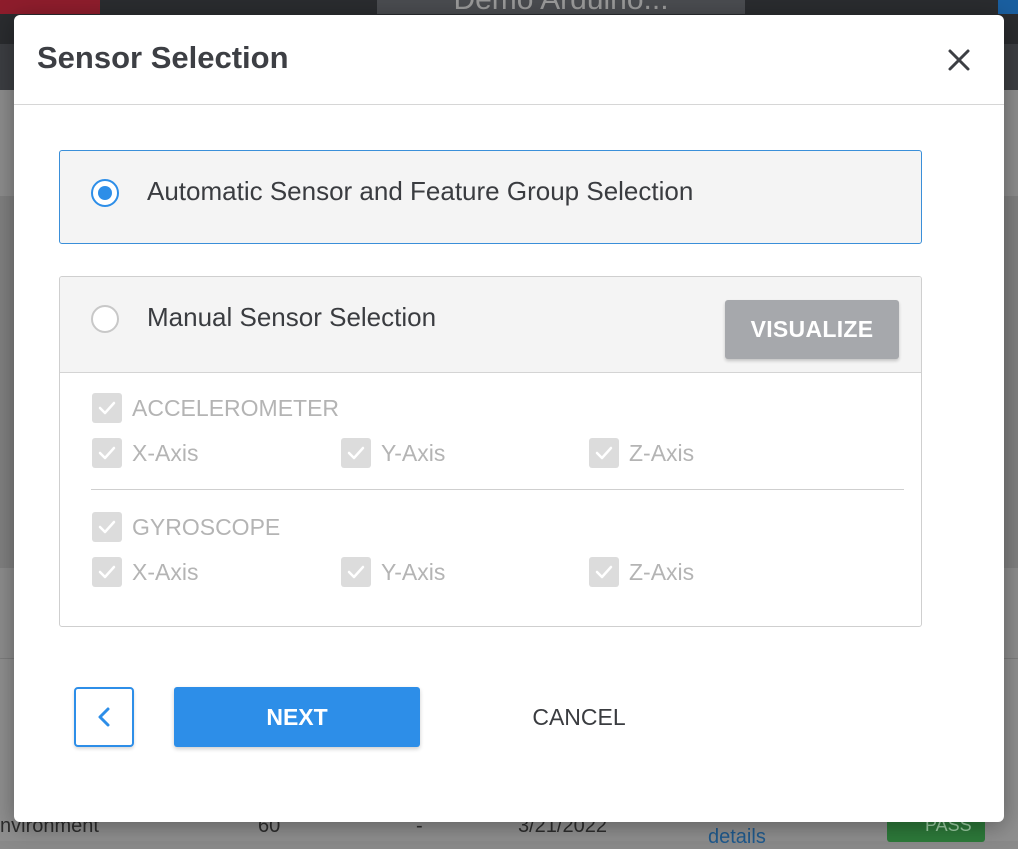 This screenshot has height=849, width=1018. I want to click on close-button, so click(959, 60).